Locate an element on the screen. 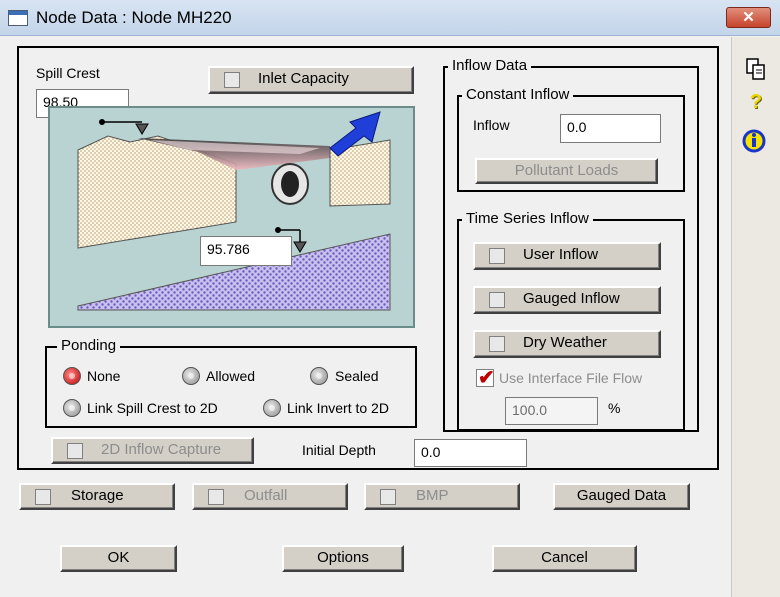  ponding-sealed-radio is located at coordinates (319, 376).